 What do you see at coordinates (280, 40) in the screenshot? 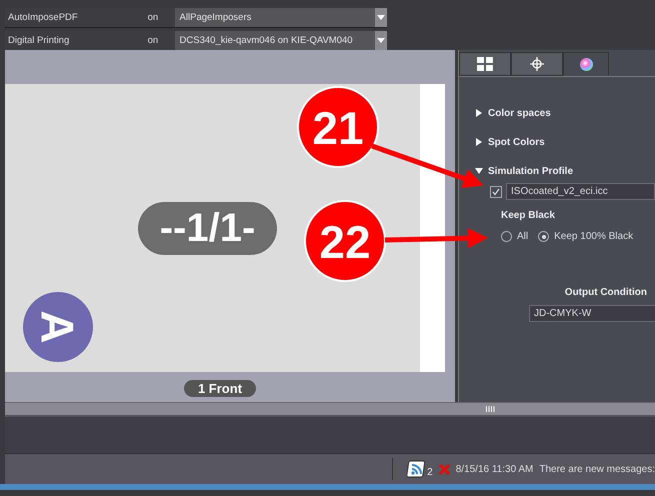
I see `dropdown: DCS340_kie-qavm046 on KIE-QAVM040` at bounding box center [280, 40].